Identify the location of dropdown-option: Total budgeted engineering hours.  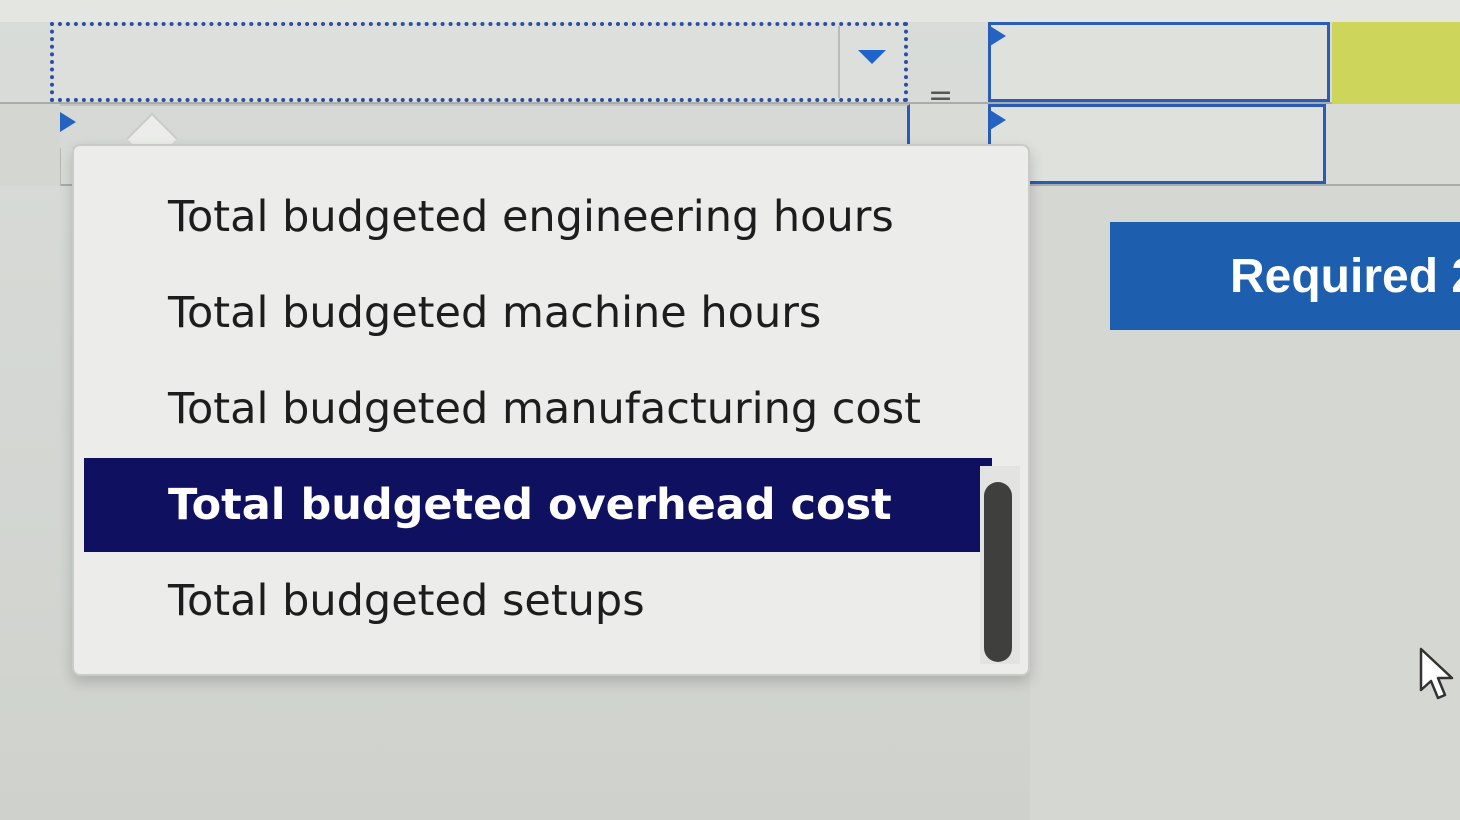
(538, 217).